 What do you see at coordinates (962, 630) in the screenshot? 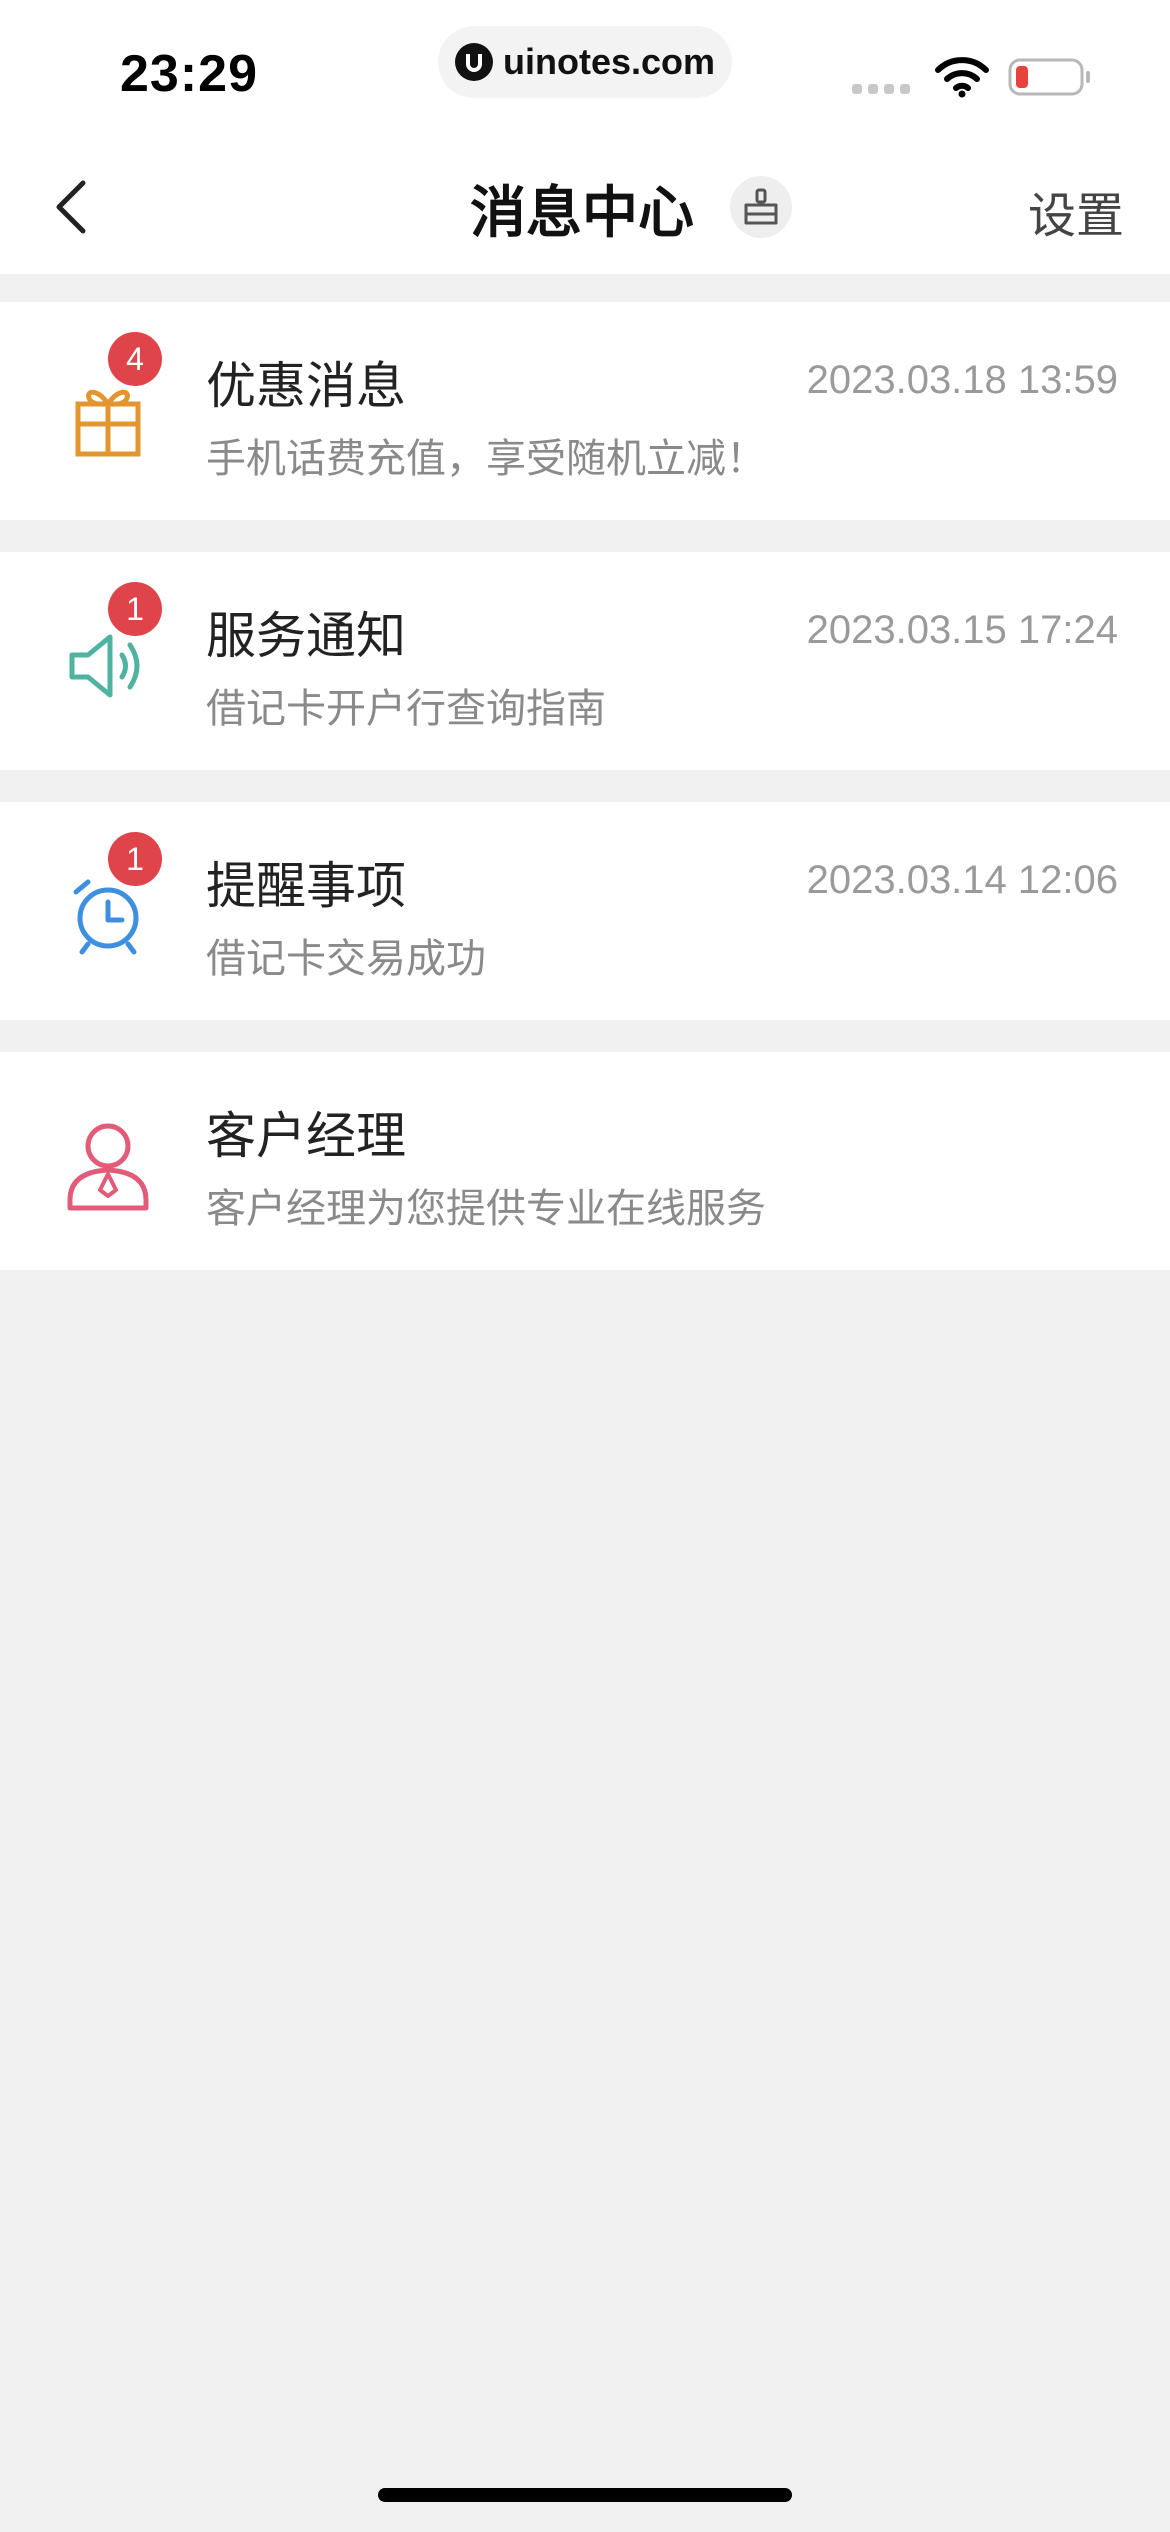
I see `message-timestamp: 2023.03.15 17:24` at bounding box center [962, 630].